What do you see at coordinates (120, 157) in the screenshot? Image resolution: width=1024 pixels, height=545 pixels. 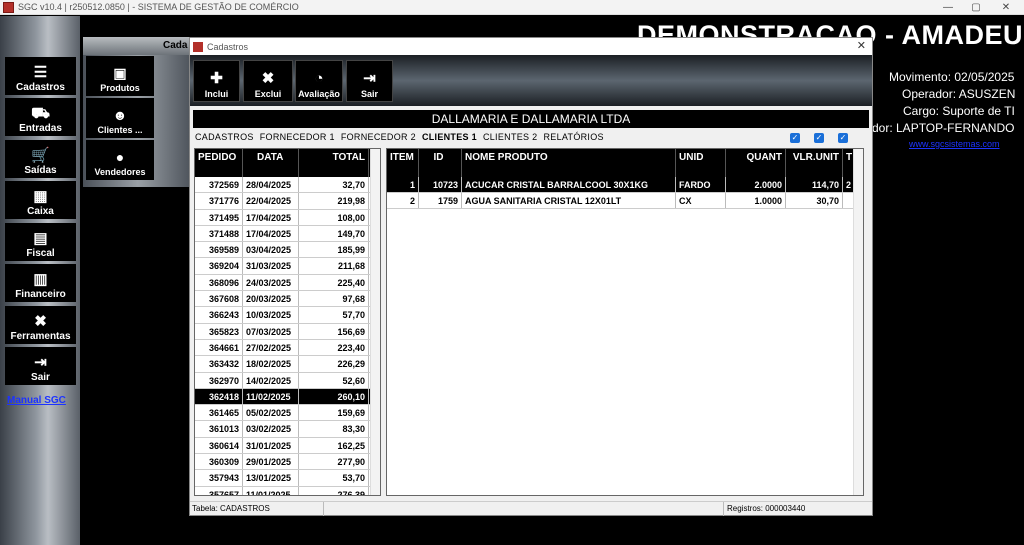 I see `person-icon: ●` at bounding box center [120, 157].